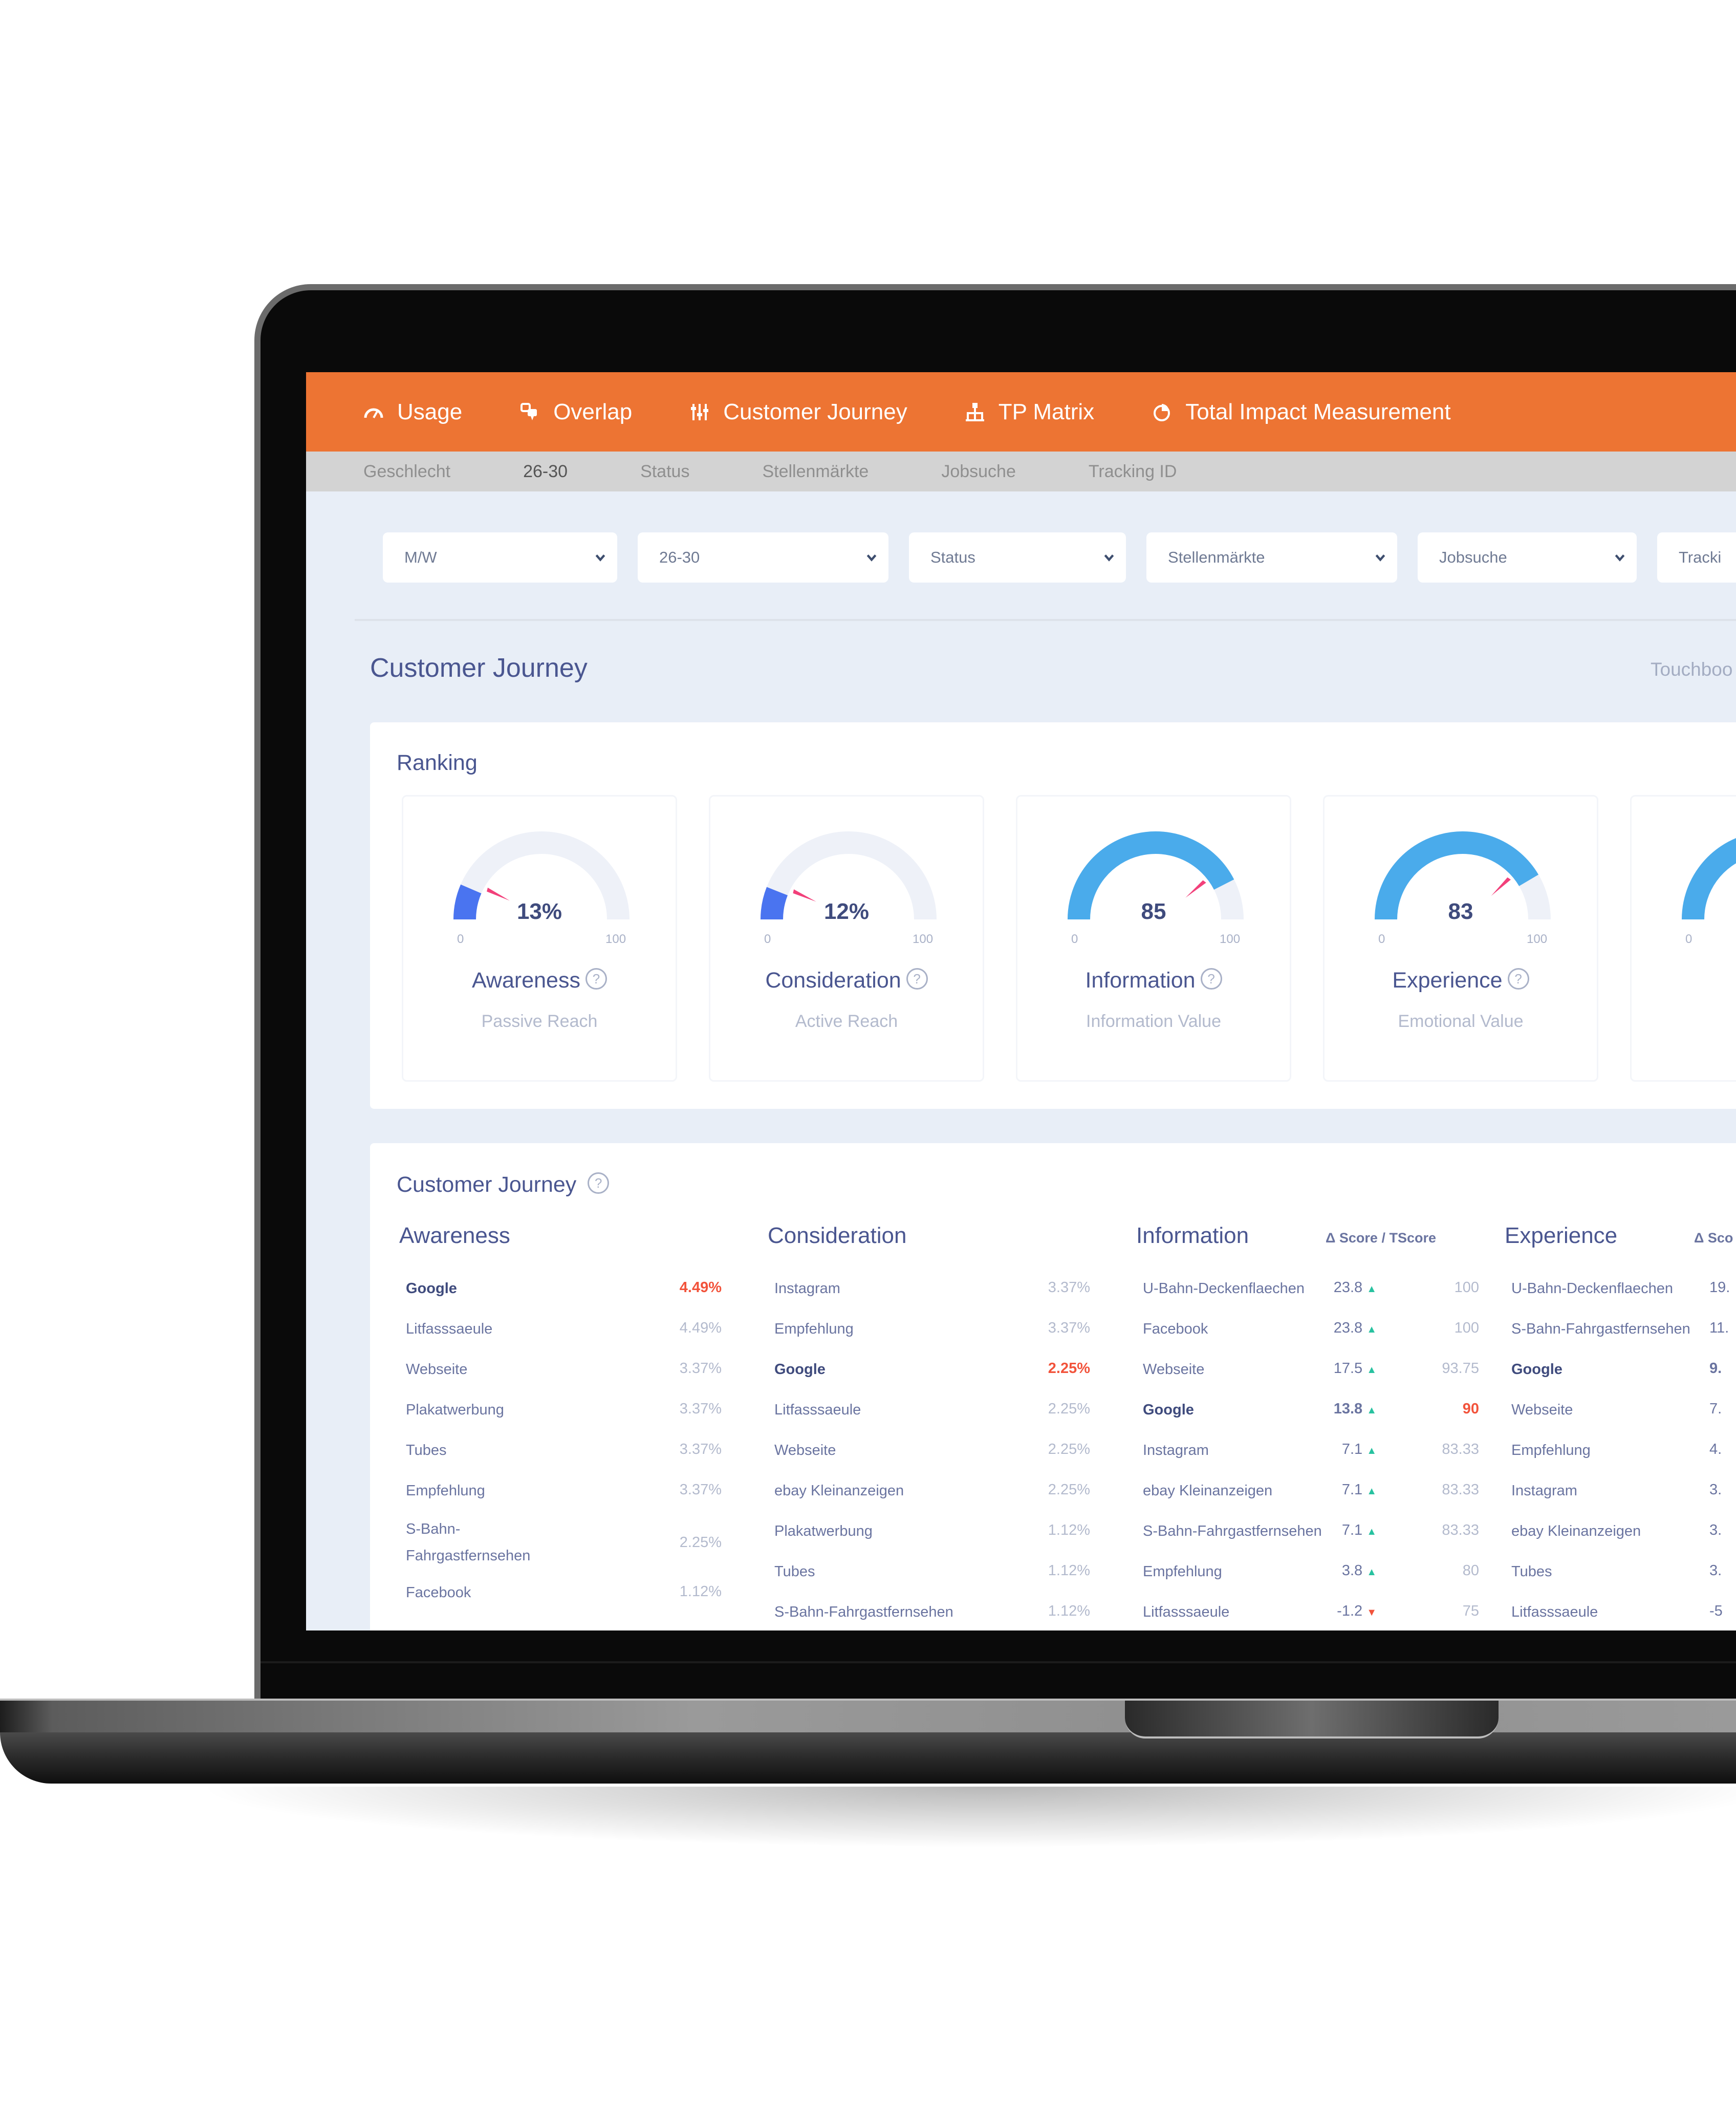 Image resolution: width=1736 pixels, height=2103 pixels. Describe the element at coordinates (1310, 1290) in the screenshot. I see `journey-row: U-Bahn-Deckenflaechen 23.8 ▲ 100` at that location.